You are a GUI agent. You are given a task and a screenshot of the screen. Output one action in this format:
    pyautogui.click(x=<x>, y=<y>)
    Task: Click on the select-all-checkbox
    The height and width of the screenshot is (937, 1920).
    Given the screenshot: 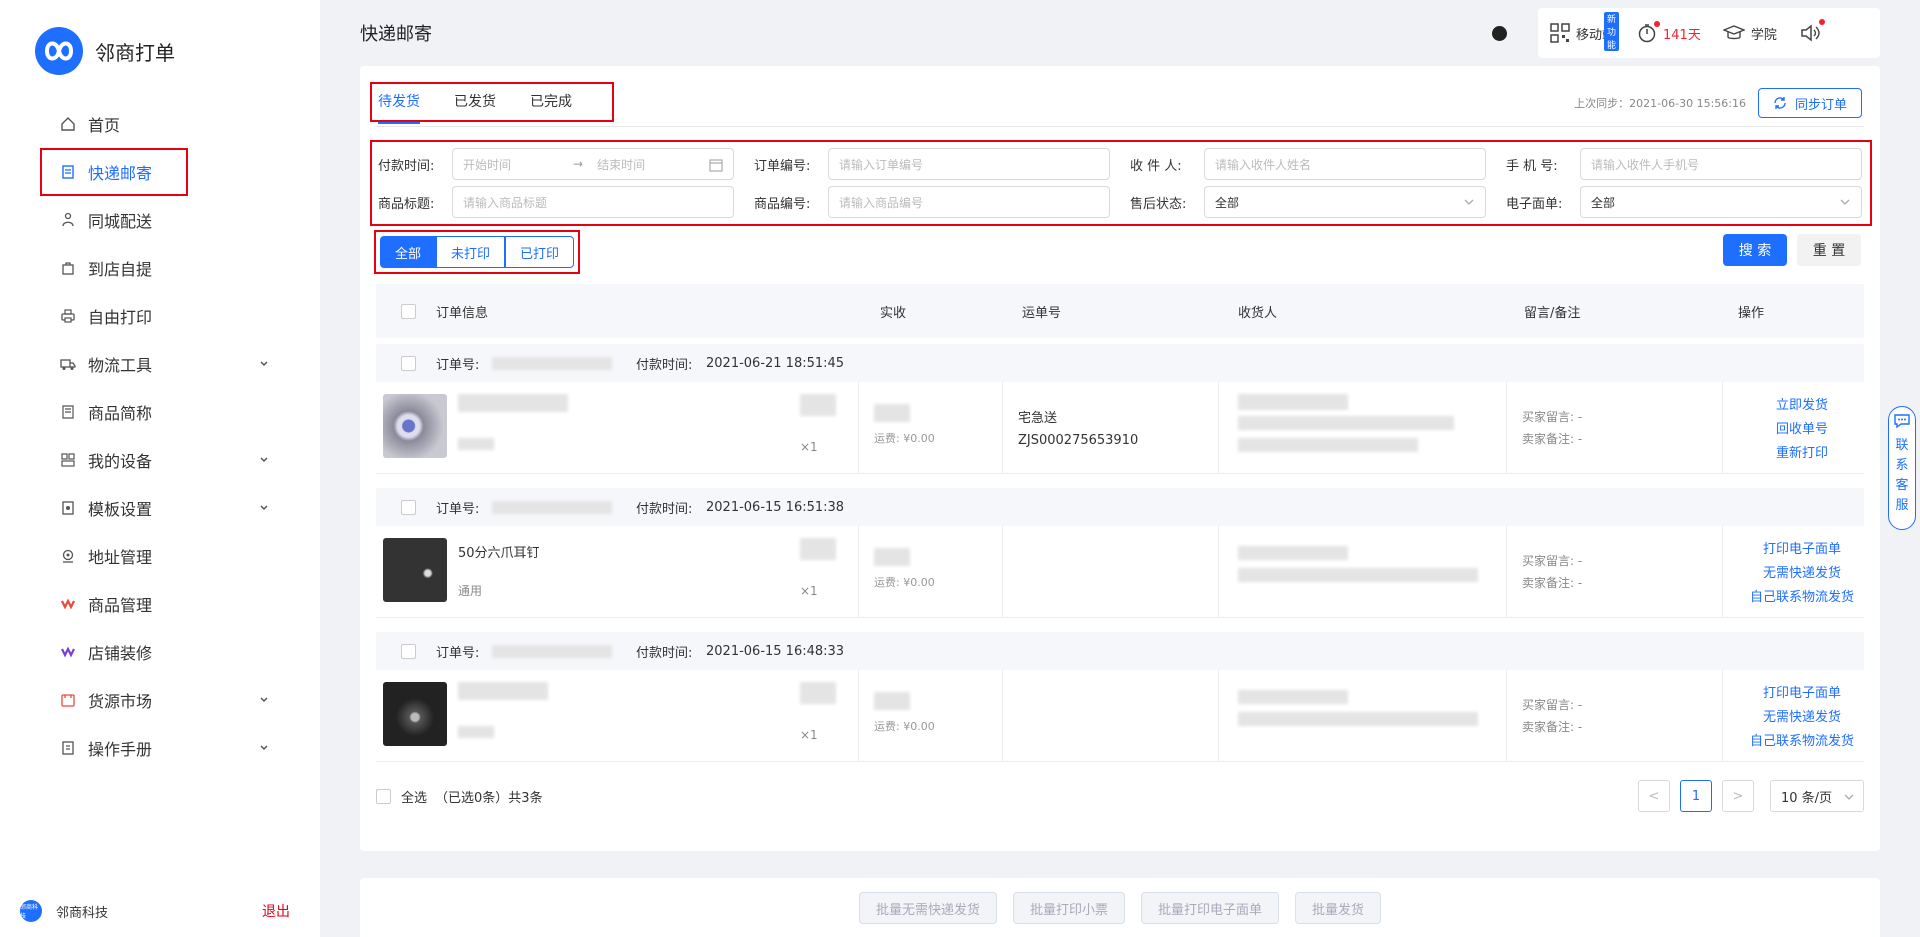 What is the action you would take?
    pyautogui.click(x=408, y=311)
    